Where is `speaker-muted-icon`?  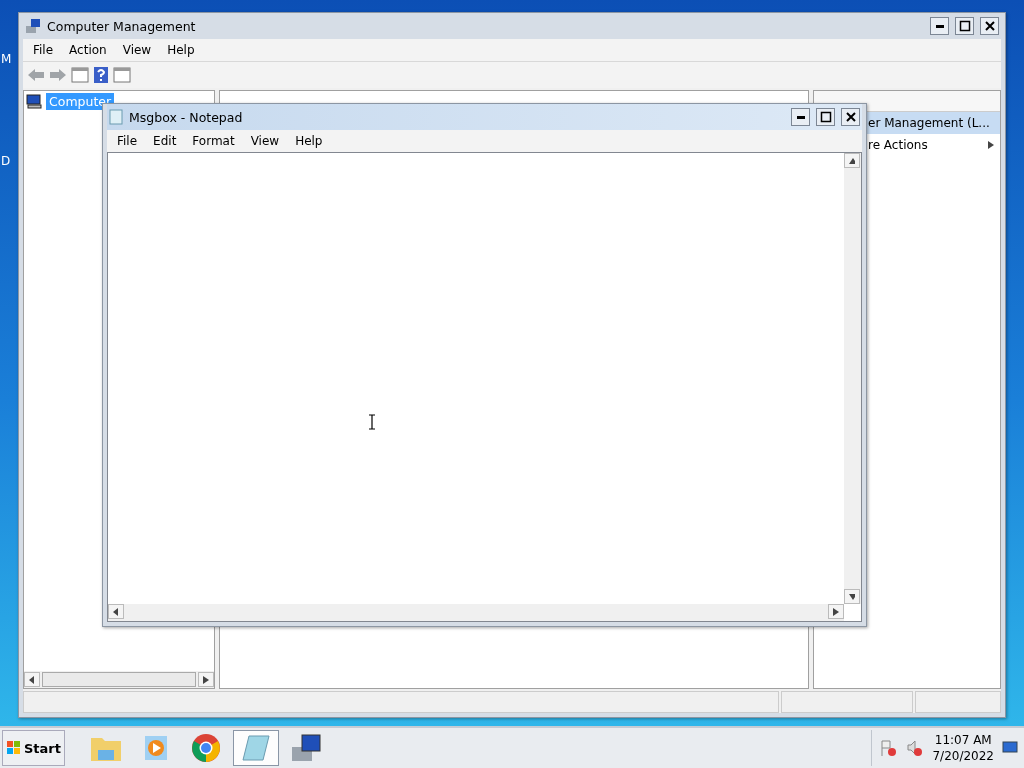
speaker-muted-icon is located at coordinates (915, 748).